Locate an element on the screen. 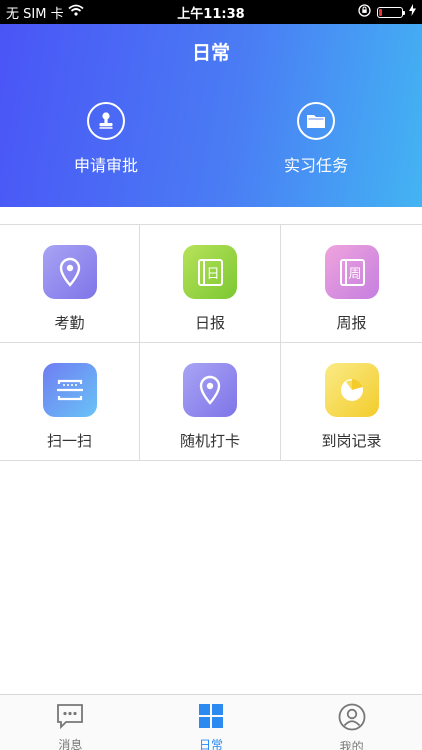 The image size is (422, 750). scan-icon is located at coordinates (69, 390).